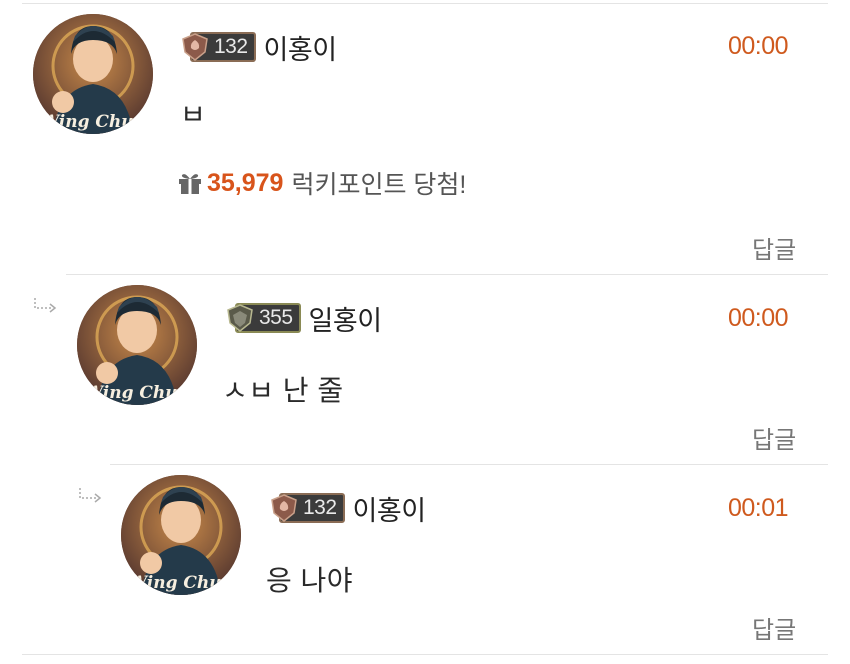 The height and width of the screenshot is (664, 850). Describe the element at coordinates (310, 580) in the screenshot. I see `comment-text: 응 나야` at that location.